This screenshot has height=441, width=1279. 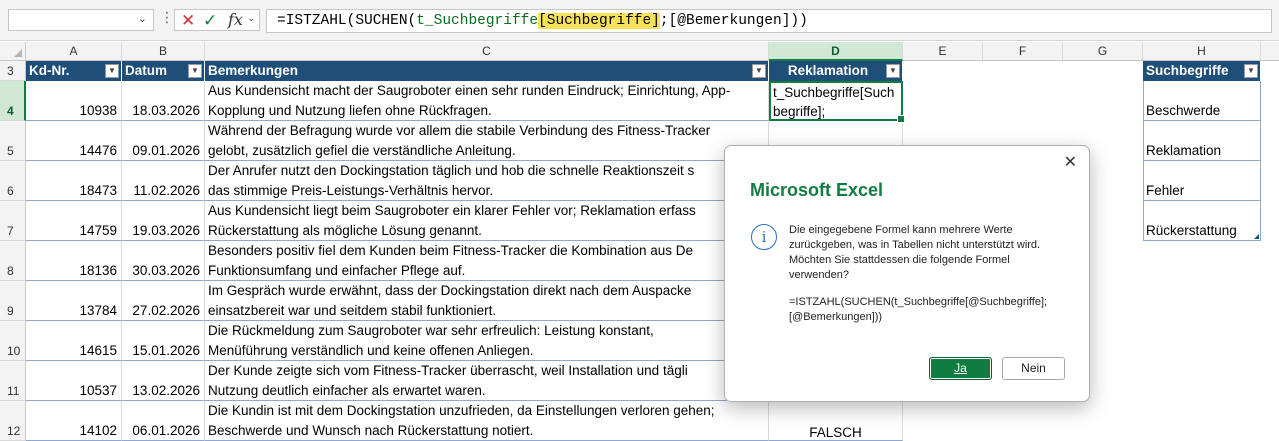 What do you see at coordinates (1202, 181) in the screenshot?
I see `search-term-cell: Fehler` at bounding box center [1202, 181].